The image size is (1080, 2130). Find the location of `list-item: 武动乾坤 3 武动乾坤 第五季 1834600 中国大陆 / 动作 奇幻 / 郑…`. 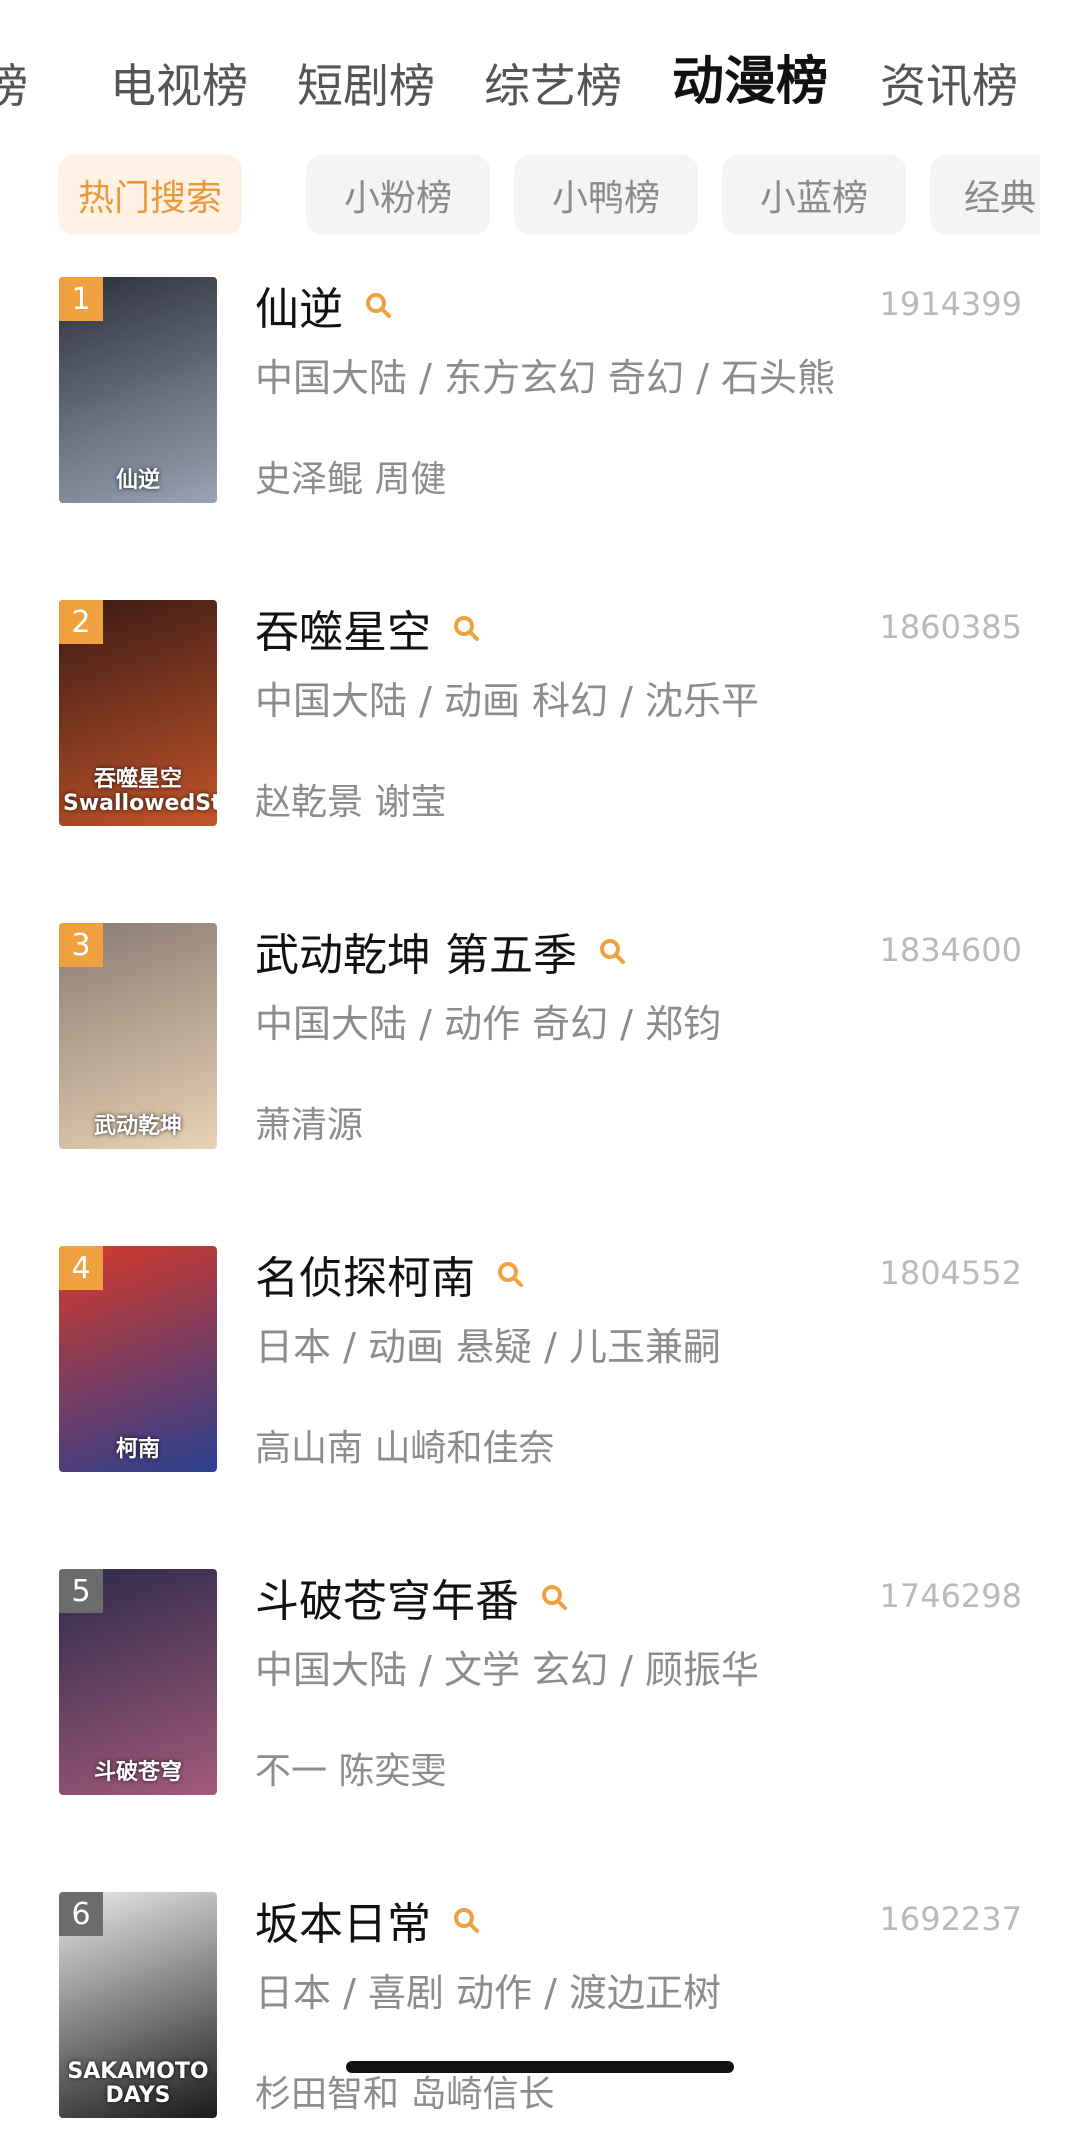

list-item: 武动乾坤 3 武动乾坤 第五季 1834600 中国大陆 / 动作 奇幻 / 郑… is located at coordinates (540, 1041).